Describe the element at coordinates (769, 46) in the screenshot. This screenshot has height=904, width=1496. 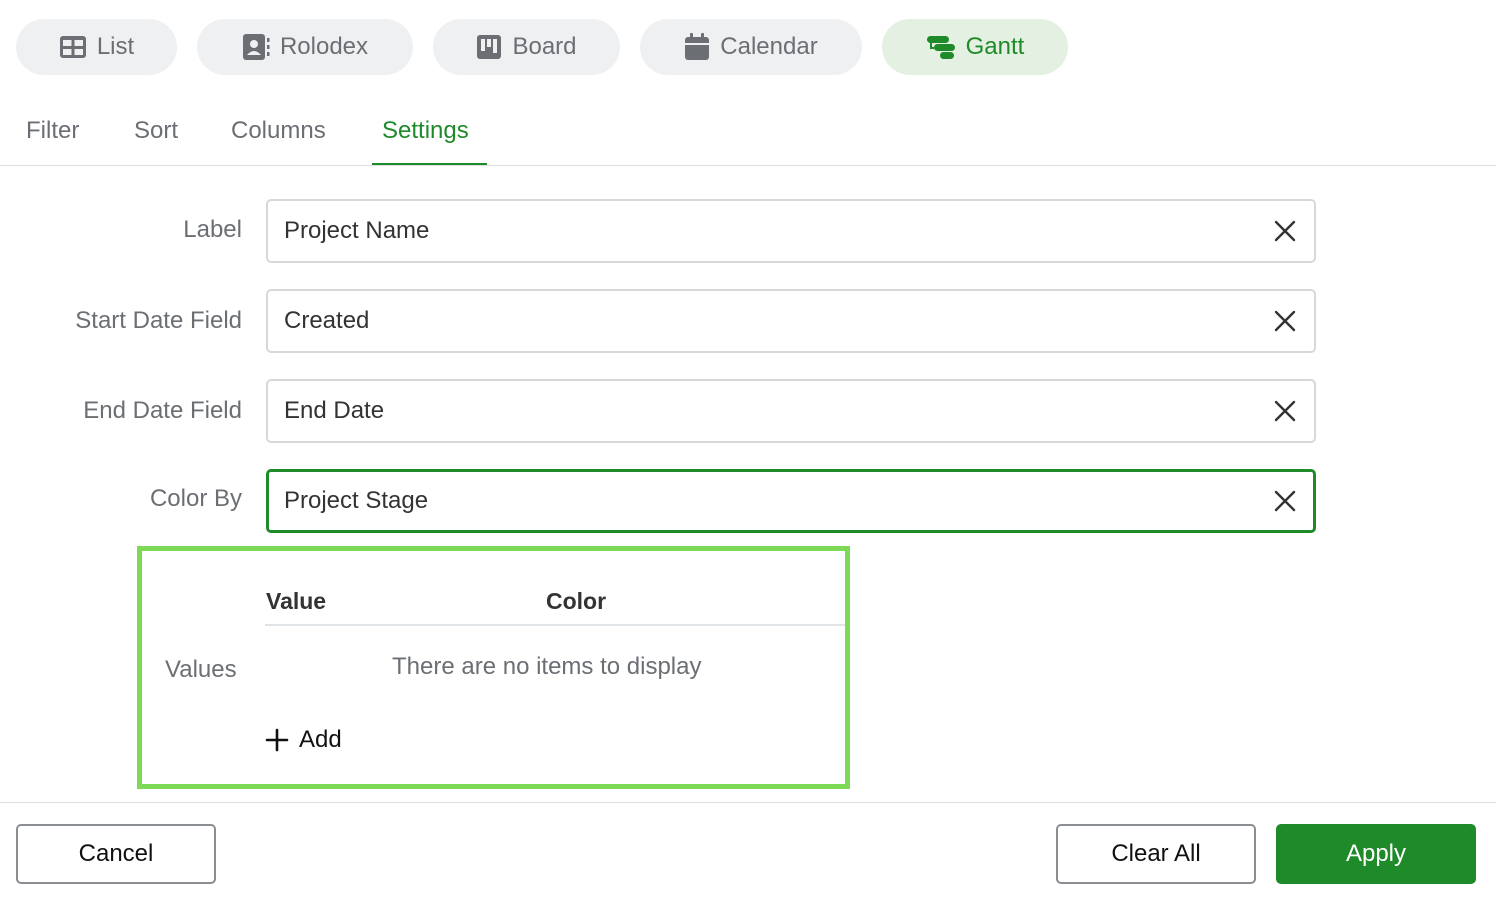
I see `view-calendar-label: Calendar` at that location.